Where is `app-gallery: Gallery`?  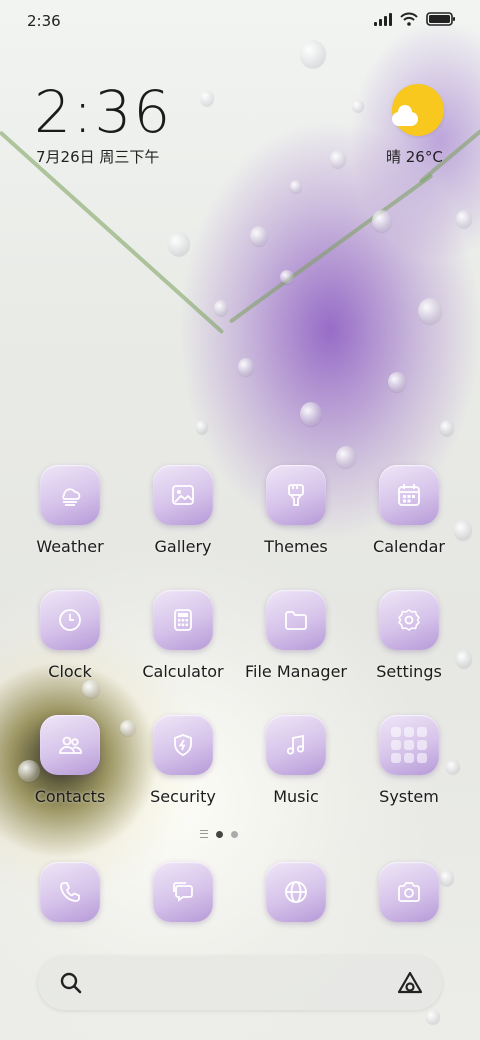
app-gallery: Gallery is located at coordinates (183, 510).